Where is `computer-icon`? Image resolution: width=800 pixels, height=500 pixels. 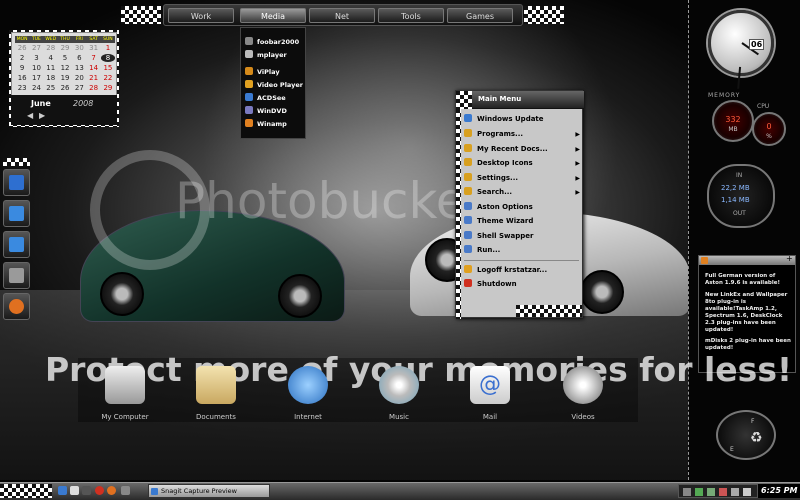 computer-icon is located at coordinates (125, 385).